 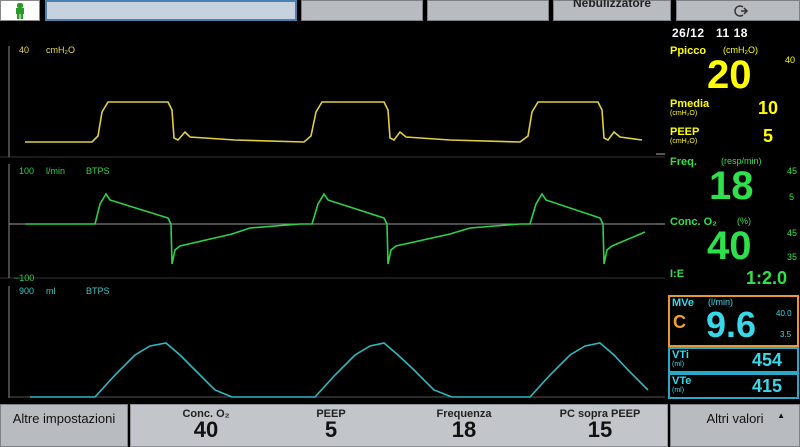 What do you see at coordinates (56, 171) in the screenshot?
I see `flow-unit: l/min` at bounding box center [56, 171].